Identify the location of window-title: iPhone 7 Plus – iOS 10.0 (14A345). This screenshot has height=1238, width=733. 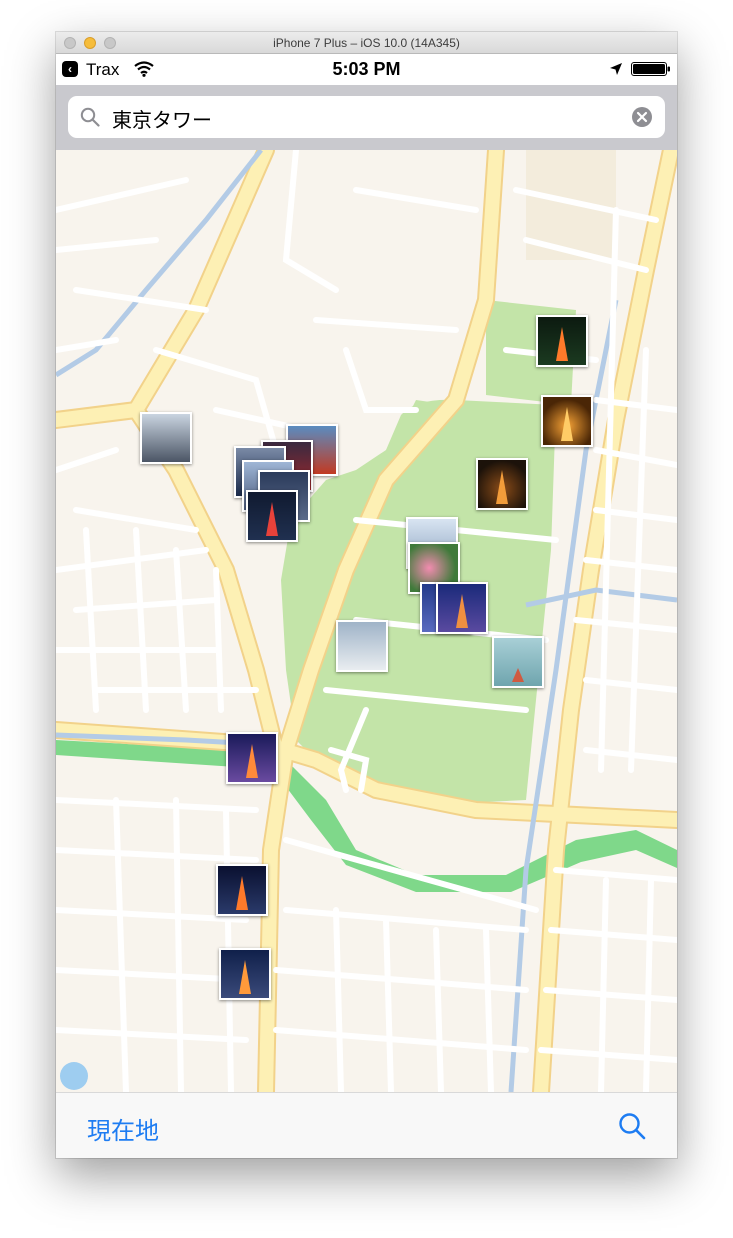
(366, 43).